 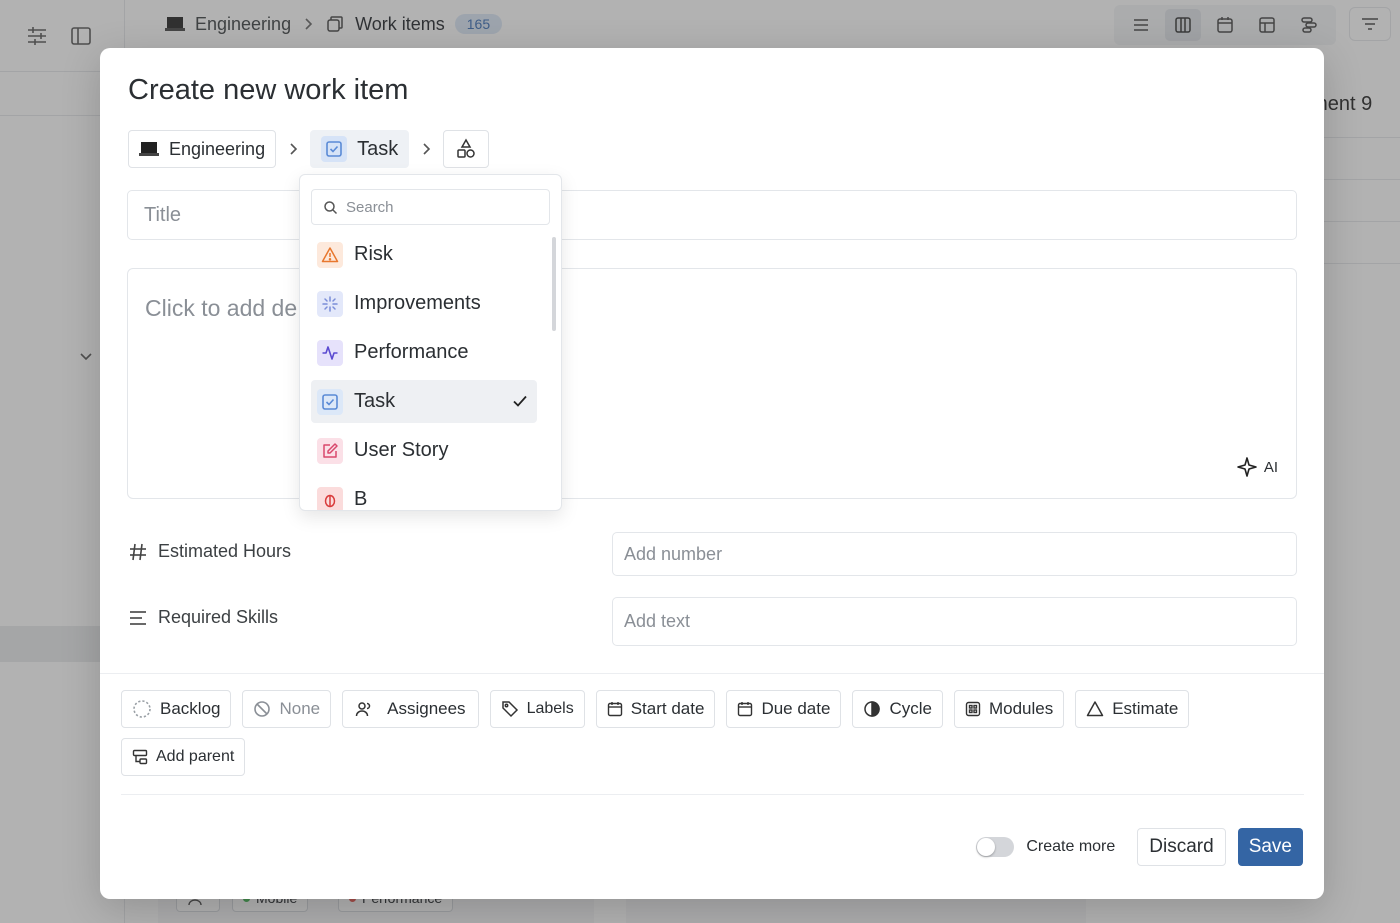 What do you see at coordinates (138, 618) in the screenshot?
I see `text-lines-icon` at bounding box center [138, 618].